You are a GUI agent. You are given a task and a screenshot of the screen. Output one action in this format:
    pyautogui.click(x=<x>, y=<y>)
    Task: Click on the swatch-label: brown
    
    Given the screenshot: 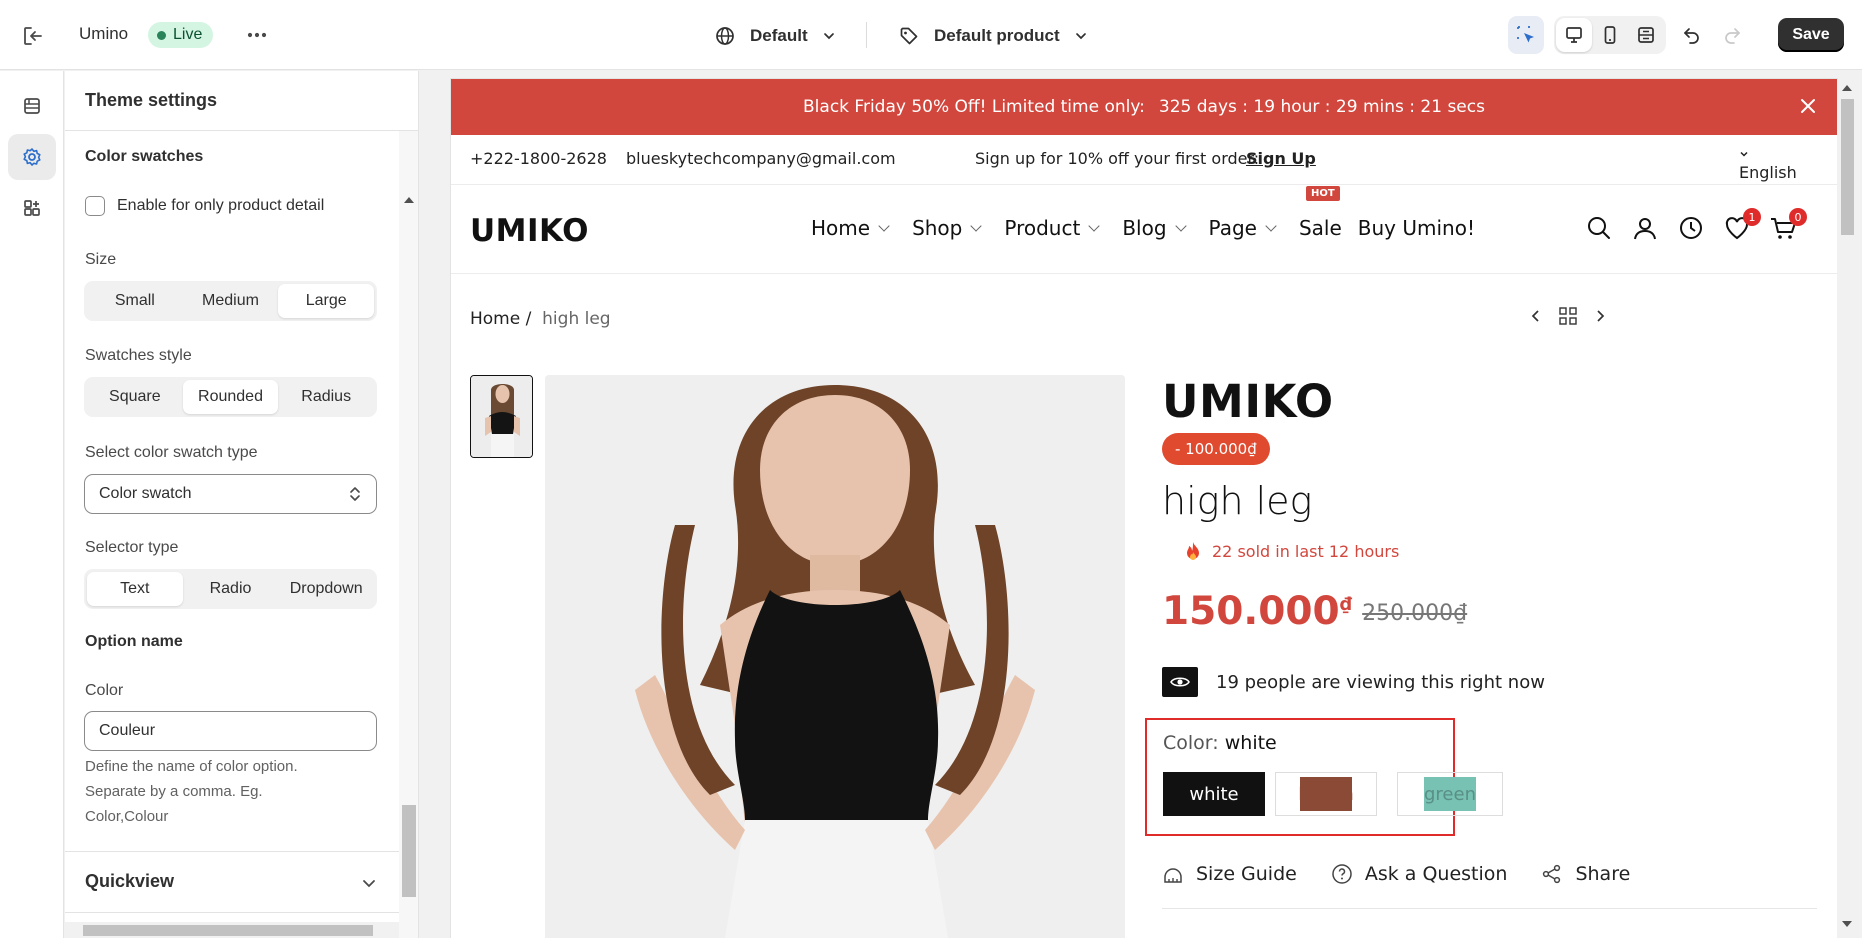 What is the action you would take?
    pyautogui.click(x=1326, y=794)
    